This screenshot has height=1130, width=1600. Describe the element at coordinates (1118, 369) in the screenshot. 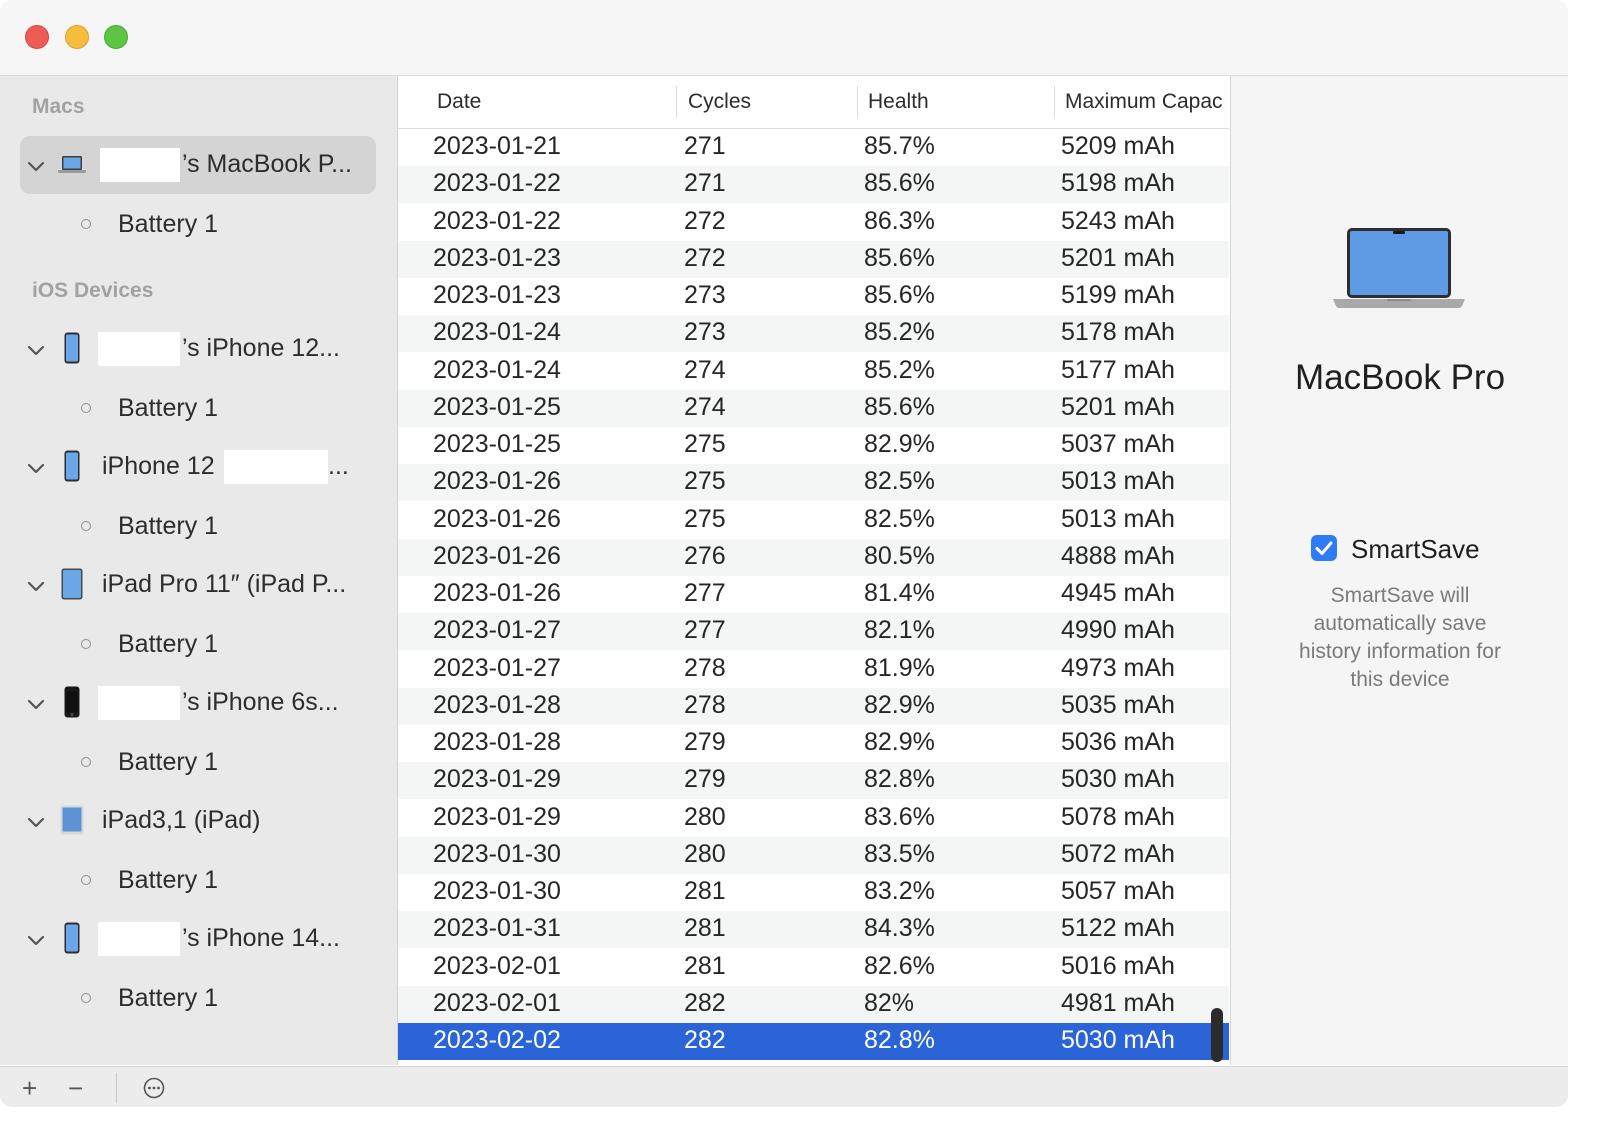

I see `cell-max-capacity: 5177 mAh` at that location.